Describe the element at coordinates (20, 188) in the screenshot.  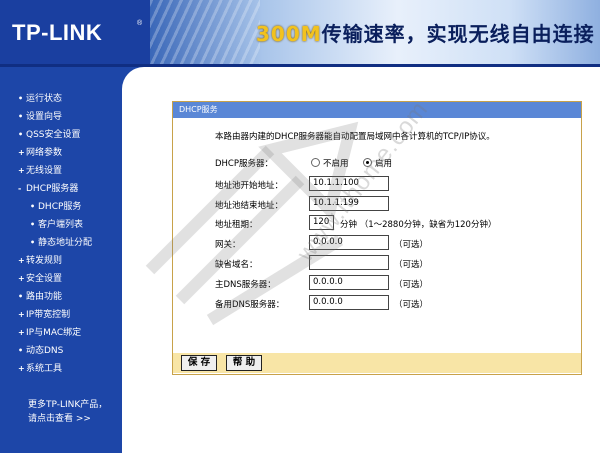
I see `collapse-icon: -` at that location.